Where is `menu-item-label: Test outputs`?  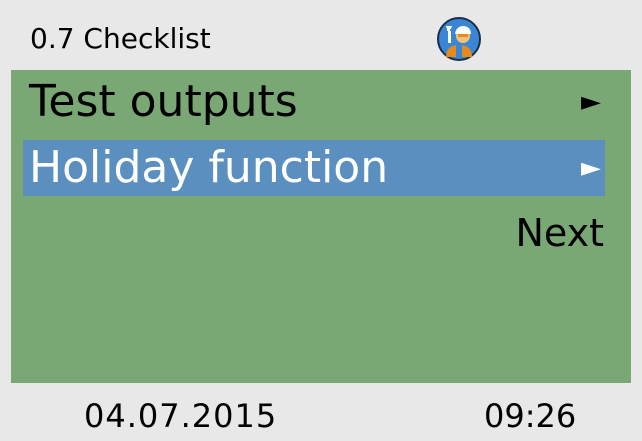
menu-item-label: Test outputs is located at coordinates (163, 101).